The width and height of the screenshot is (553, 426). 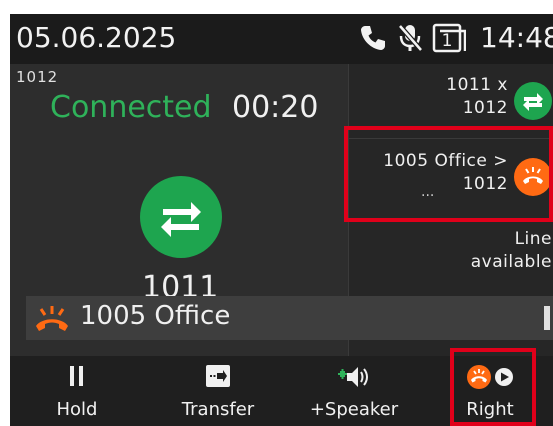 What do you see at coordinates (218, 409) in the screenshot?
I see `transfer-label: Transfer` at bounding box center [218, 409].